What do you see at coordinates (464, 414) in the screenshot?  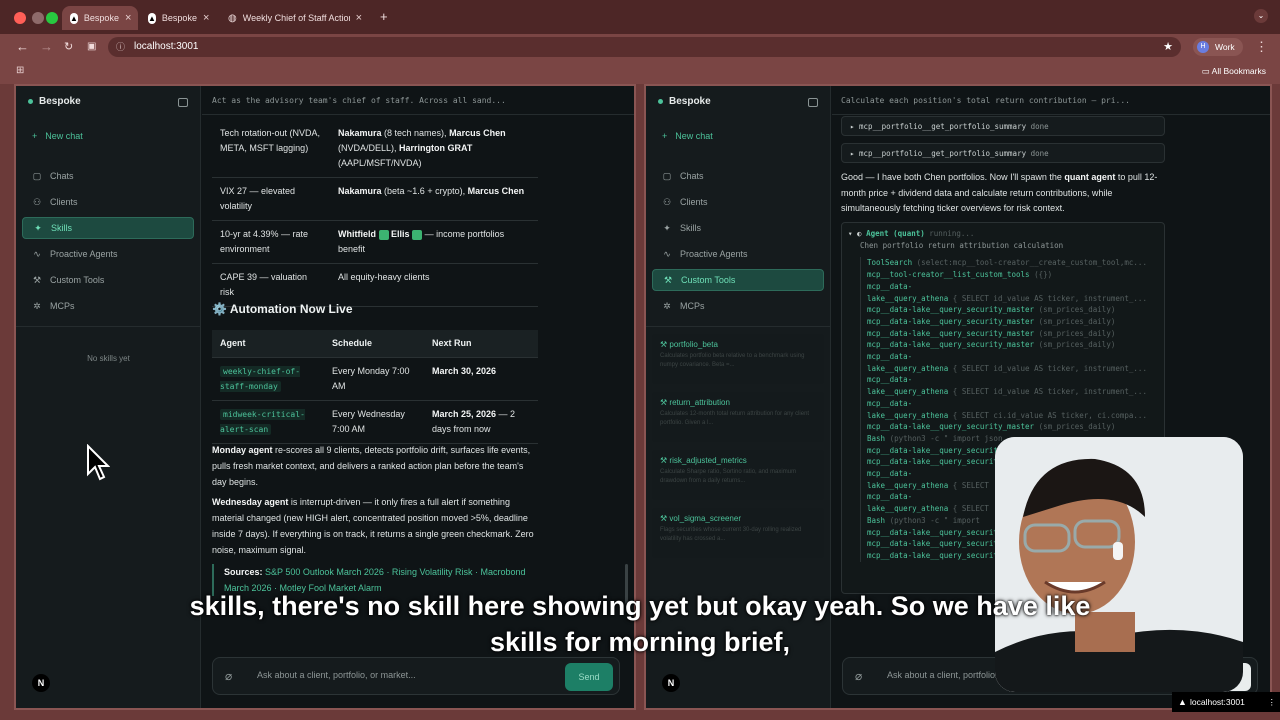 I see `next-run-date: March 25, 2026` at bounding box center [464, 414].